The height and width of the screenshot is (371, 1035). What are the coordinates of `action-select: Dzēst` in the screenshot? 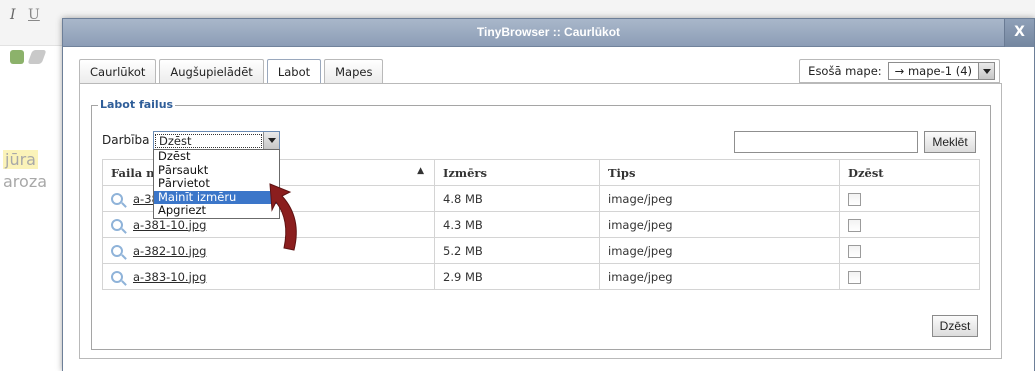 It's located at (216, 140).